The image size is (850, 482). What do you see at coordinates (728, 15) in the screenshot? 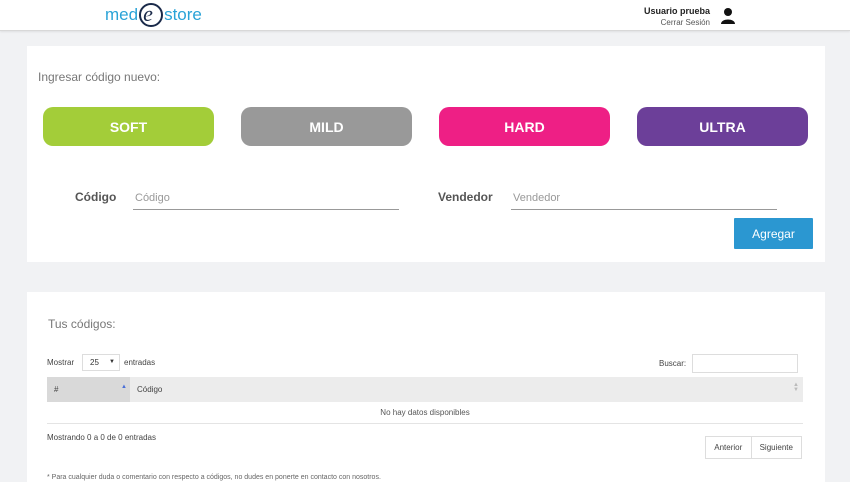
I see `user-icon` at bounding box center [728, 15].